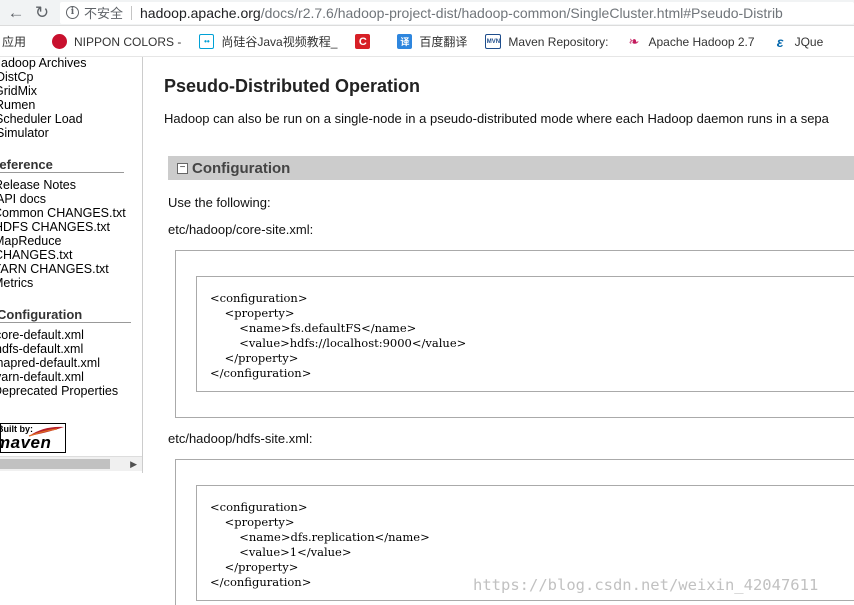 This screenshot has width=854, height=605. I want to click on mvn-icon: MVN, so click(493, 41).